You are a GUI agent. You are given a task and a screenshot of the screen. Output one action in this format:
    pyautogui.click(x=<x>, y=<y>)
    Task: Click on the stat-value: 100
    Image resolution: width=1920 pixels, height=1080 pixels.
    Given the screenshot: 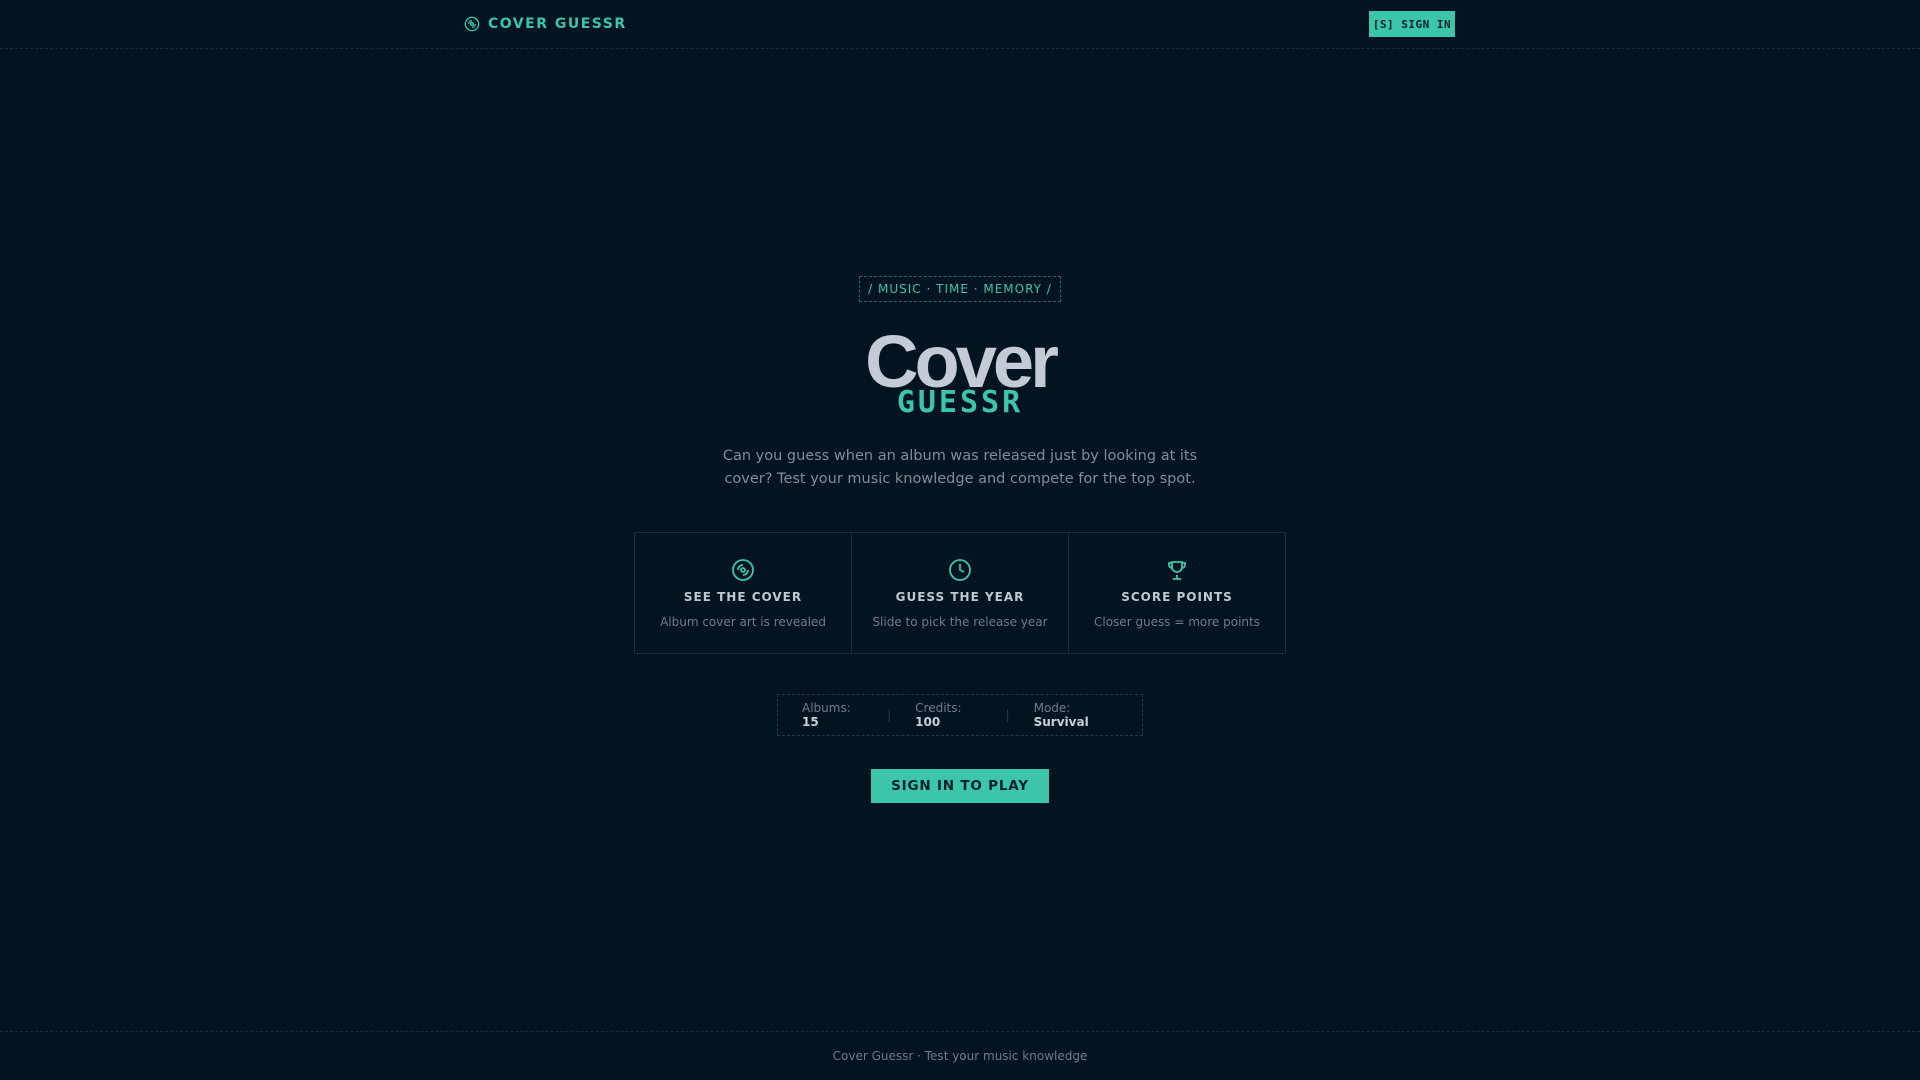 What is the action you would take?
    pyautogui.click(x=928, y=722)
    